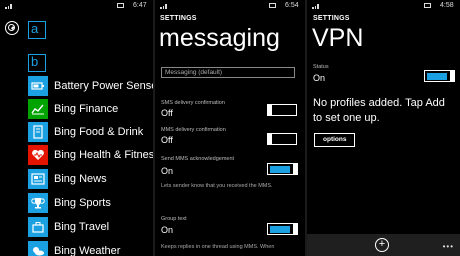  I want to click on app-label: Bing Finance, so click(86, 109).